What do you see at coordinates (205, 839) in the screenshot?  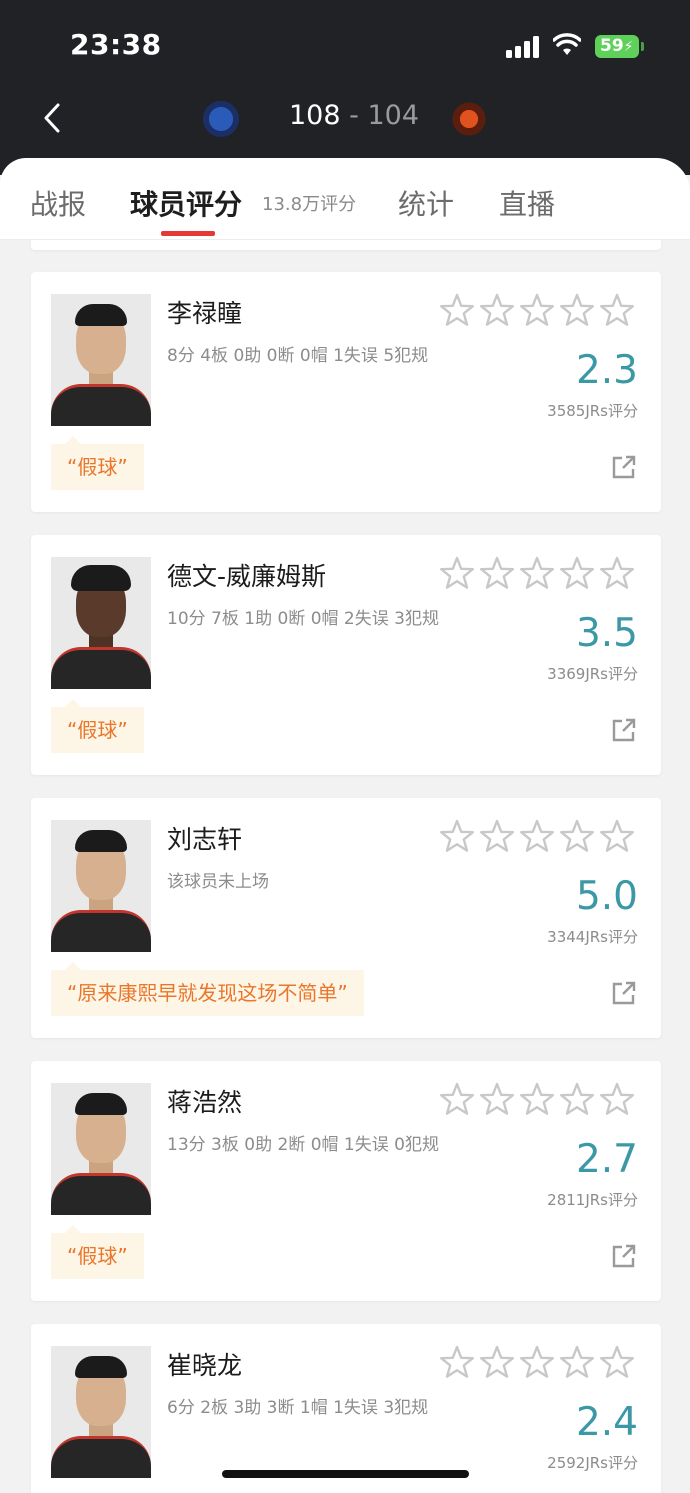 I see `player-name: 刘志轩` at bounding box center [205, 839].